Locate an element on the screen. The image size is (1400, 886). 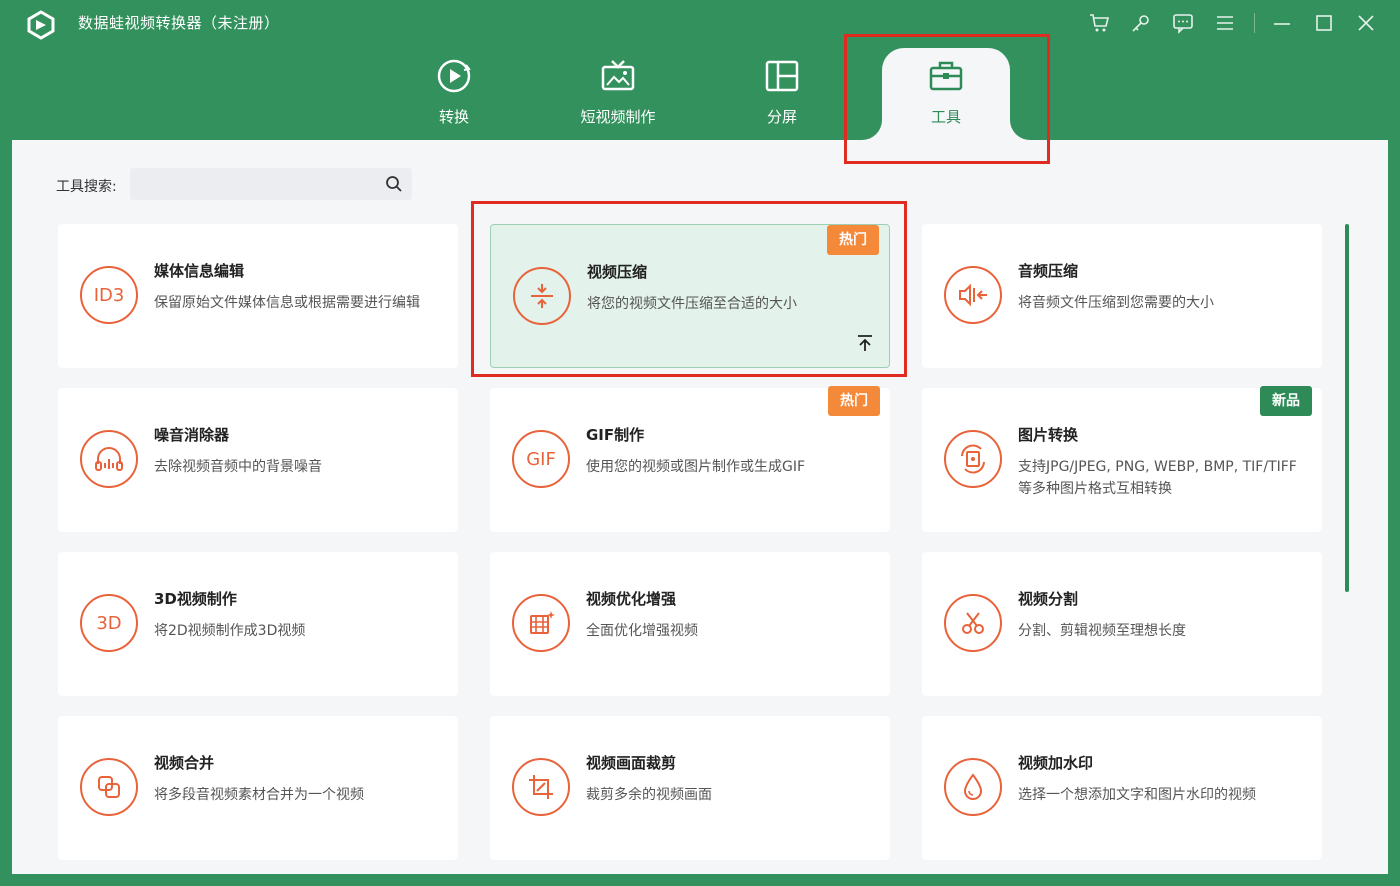
tool-card-video-enhance: 视频优化增强 全面优化增强视频 is located at coordinates (690, 624).